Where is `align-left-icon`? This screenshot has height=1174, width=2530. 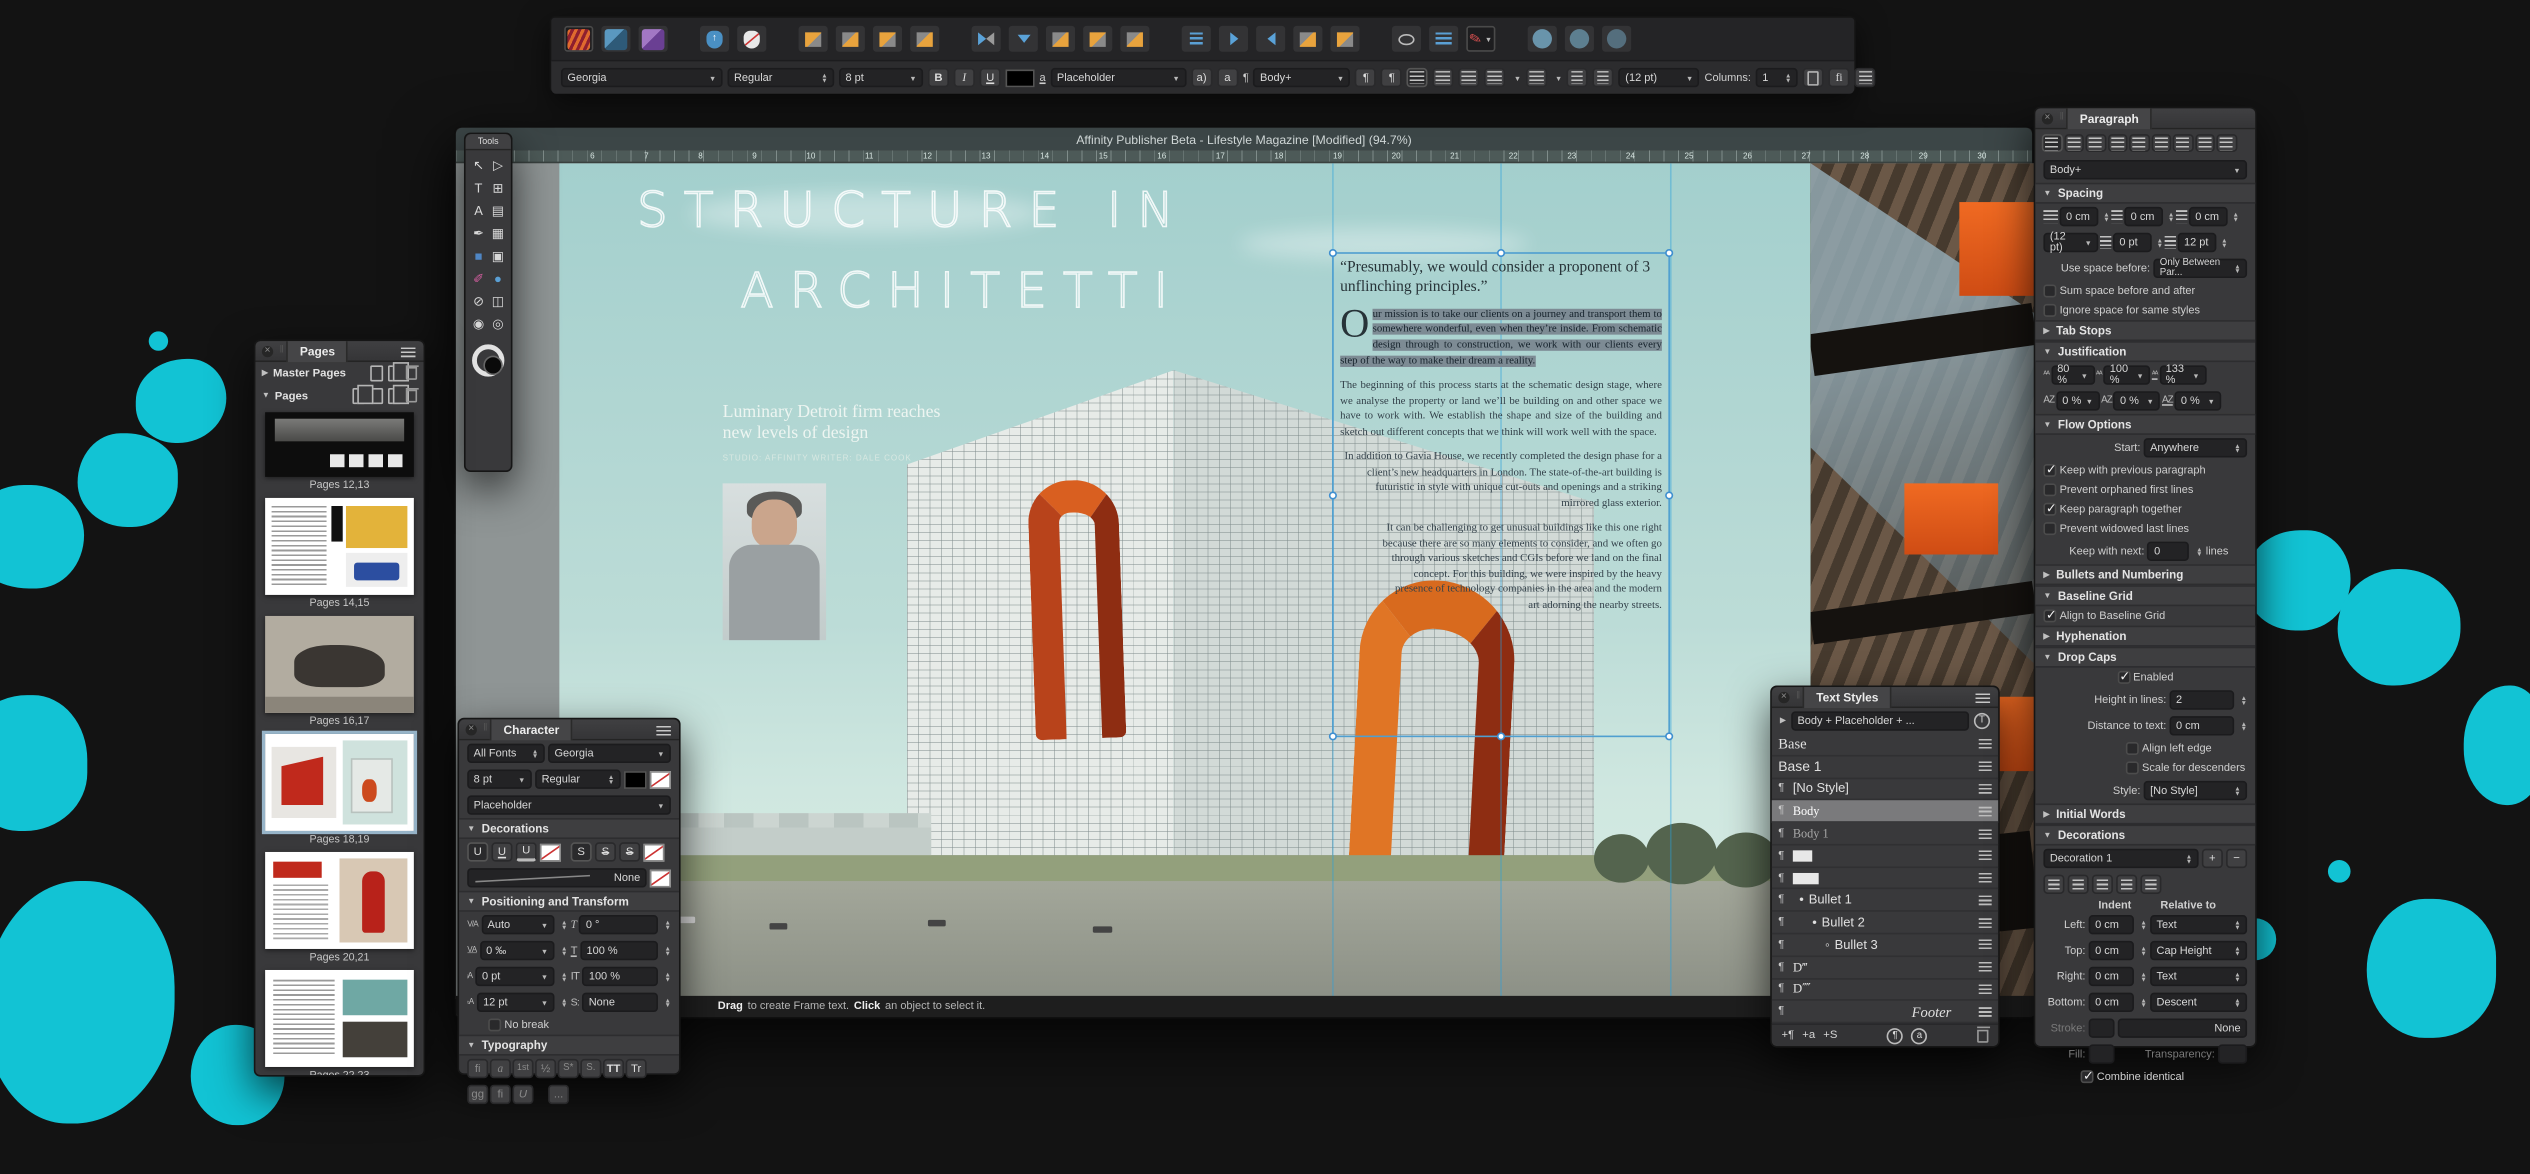 align-left-icon is located at coordinates (1196, 38).